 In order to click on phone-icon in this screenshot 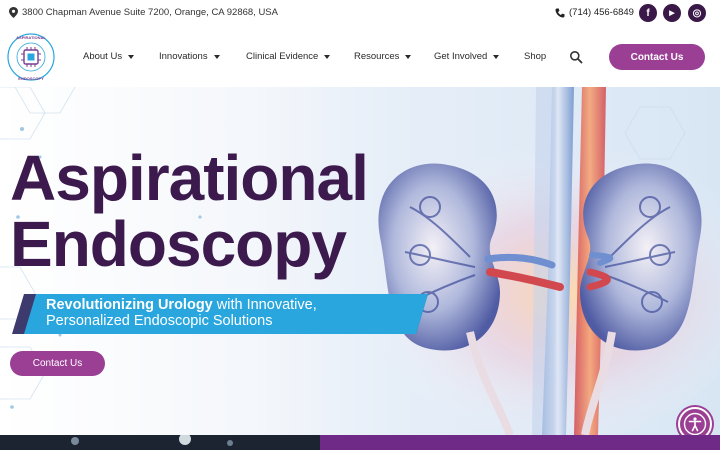, I will do `click(560, 13)`.